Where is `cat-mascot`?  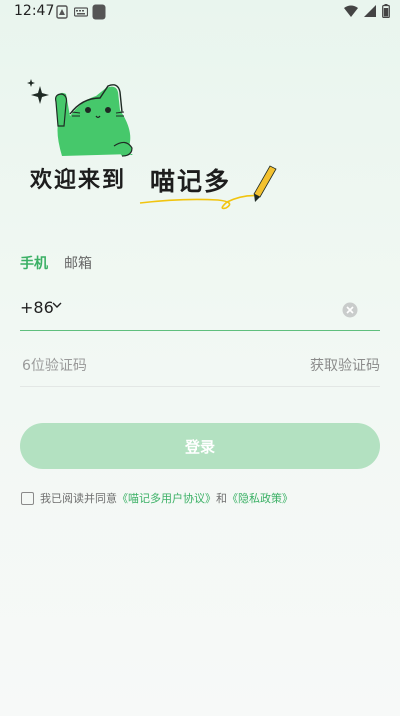
cat-mascot is located at coordinates (94, 120).